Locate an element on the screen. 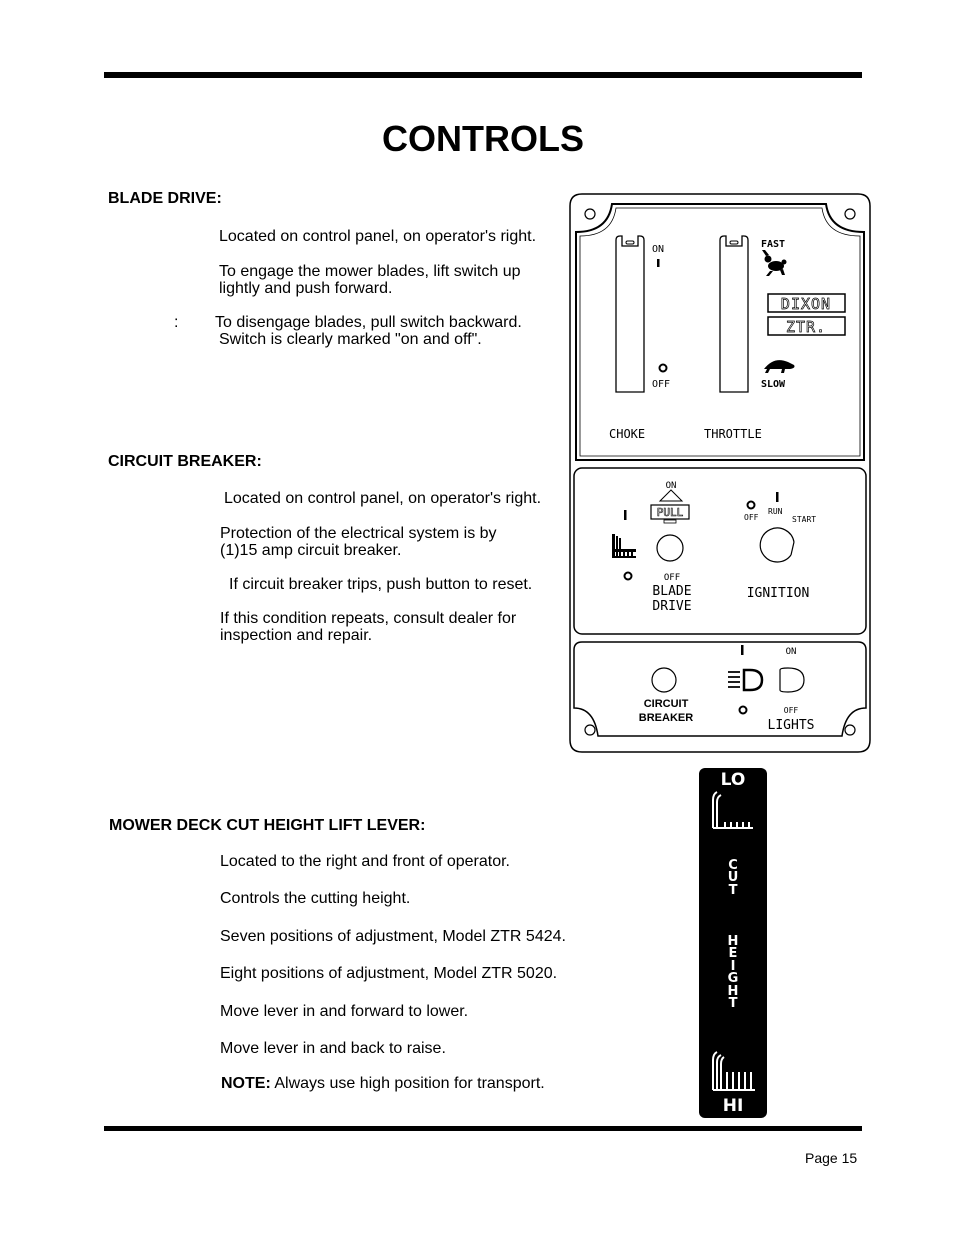  lights-switch is located at coordinates (792, 680).